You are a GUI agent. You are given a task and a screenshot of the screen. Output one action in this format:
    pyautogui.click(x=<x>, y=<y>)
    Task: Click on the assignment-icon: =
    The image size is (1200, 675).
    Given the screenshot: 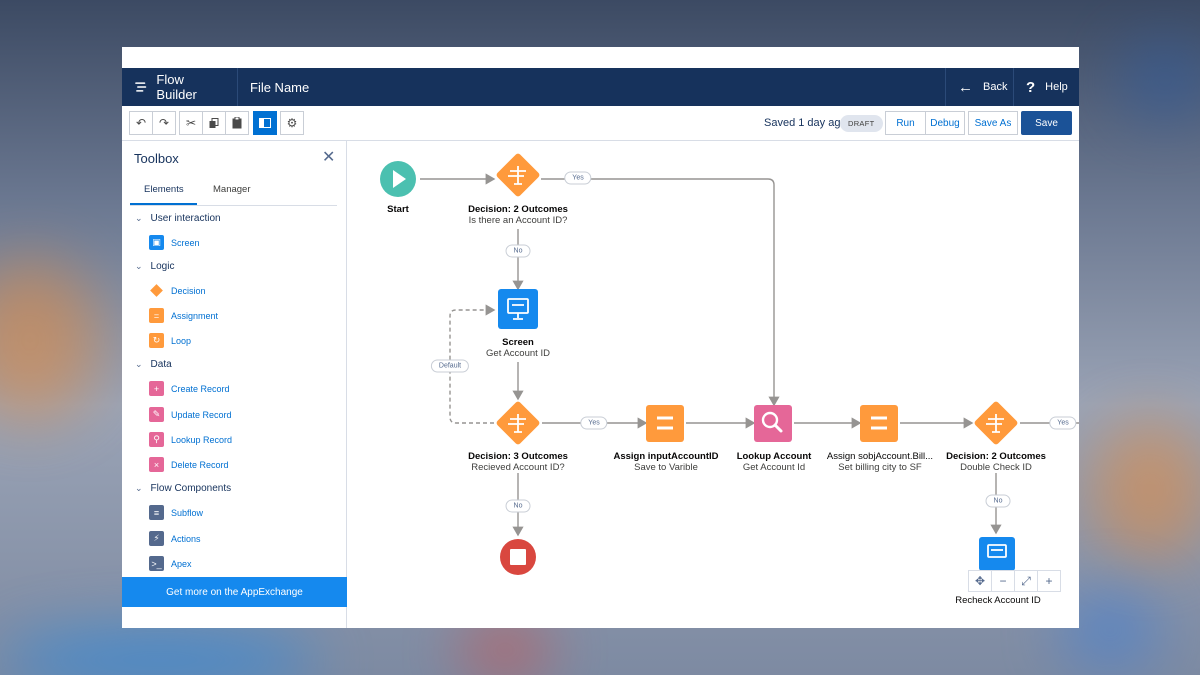 What is the action you would take?
    pyautogui.click(x=156, y=315)
    